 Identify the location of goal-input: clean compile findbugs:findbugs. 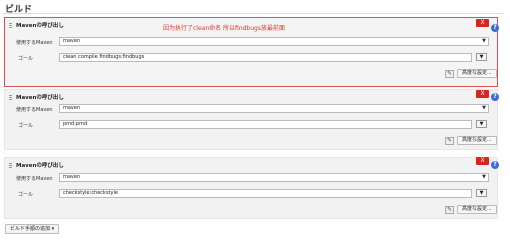
(265, 57).